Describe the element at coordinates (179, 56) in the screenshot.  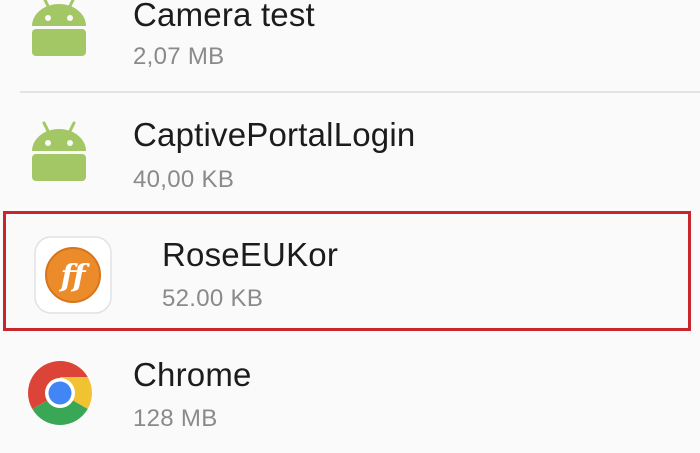
I see `app-size: 2,07 MB` at that location.